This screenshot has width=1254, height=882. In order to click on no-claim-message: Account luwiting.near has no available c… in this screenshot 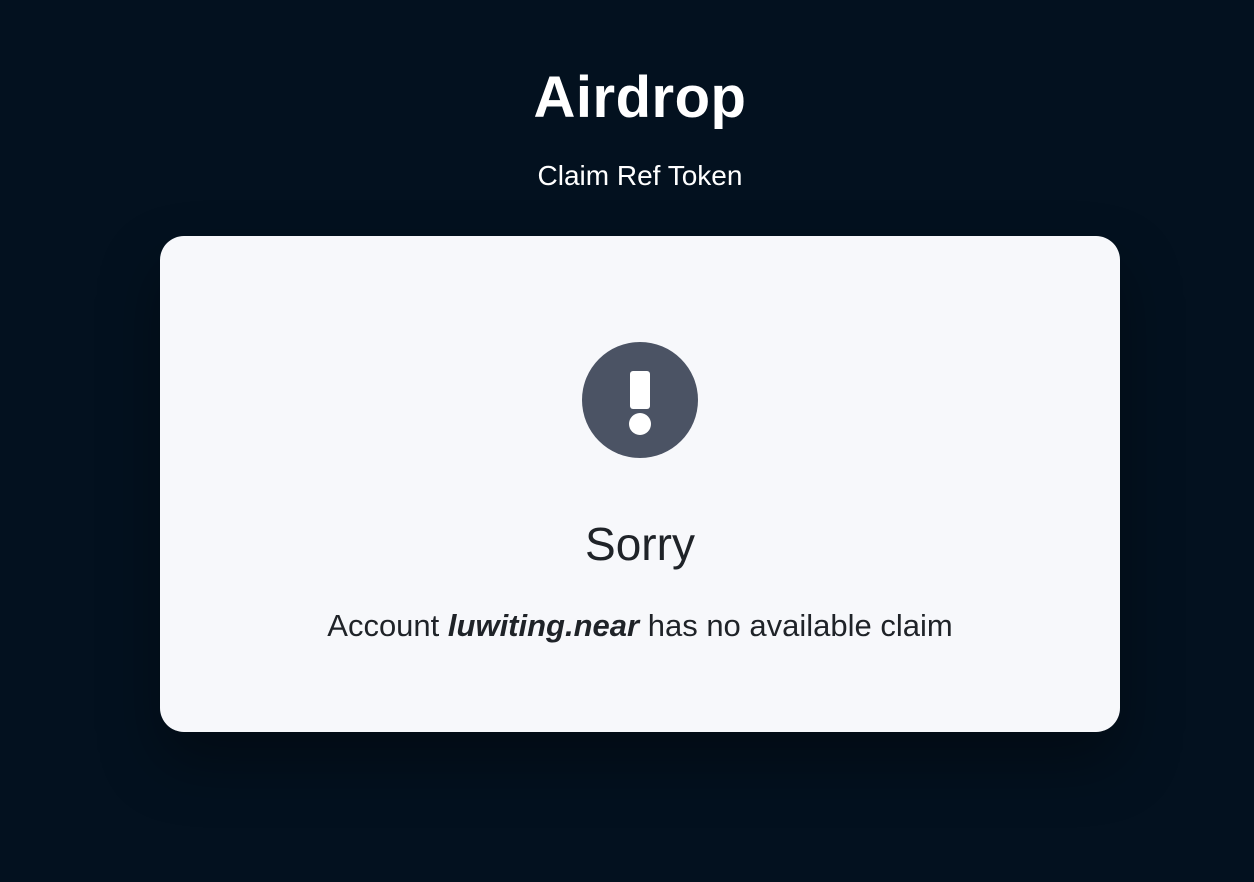, I will do `click(640, 626)`.